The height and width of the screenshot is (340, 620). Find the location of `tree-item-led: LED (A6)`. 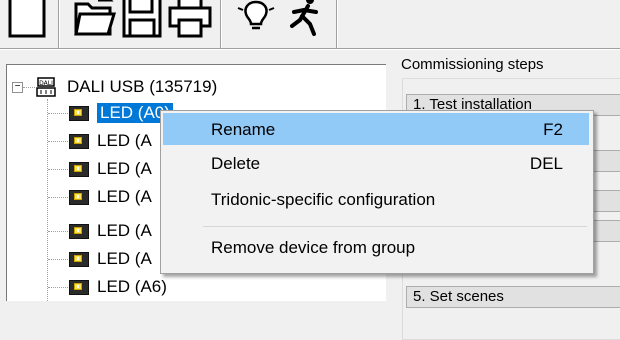

tree-item-led: LED (A6) is located at coordinates (118, 287).